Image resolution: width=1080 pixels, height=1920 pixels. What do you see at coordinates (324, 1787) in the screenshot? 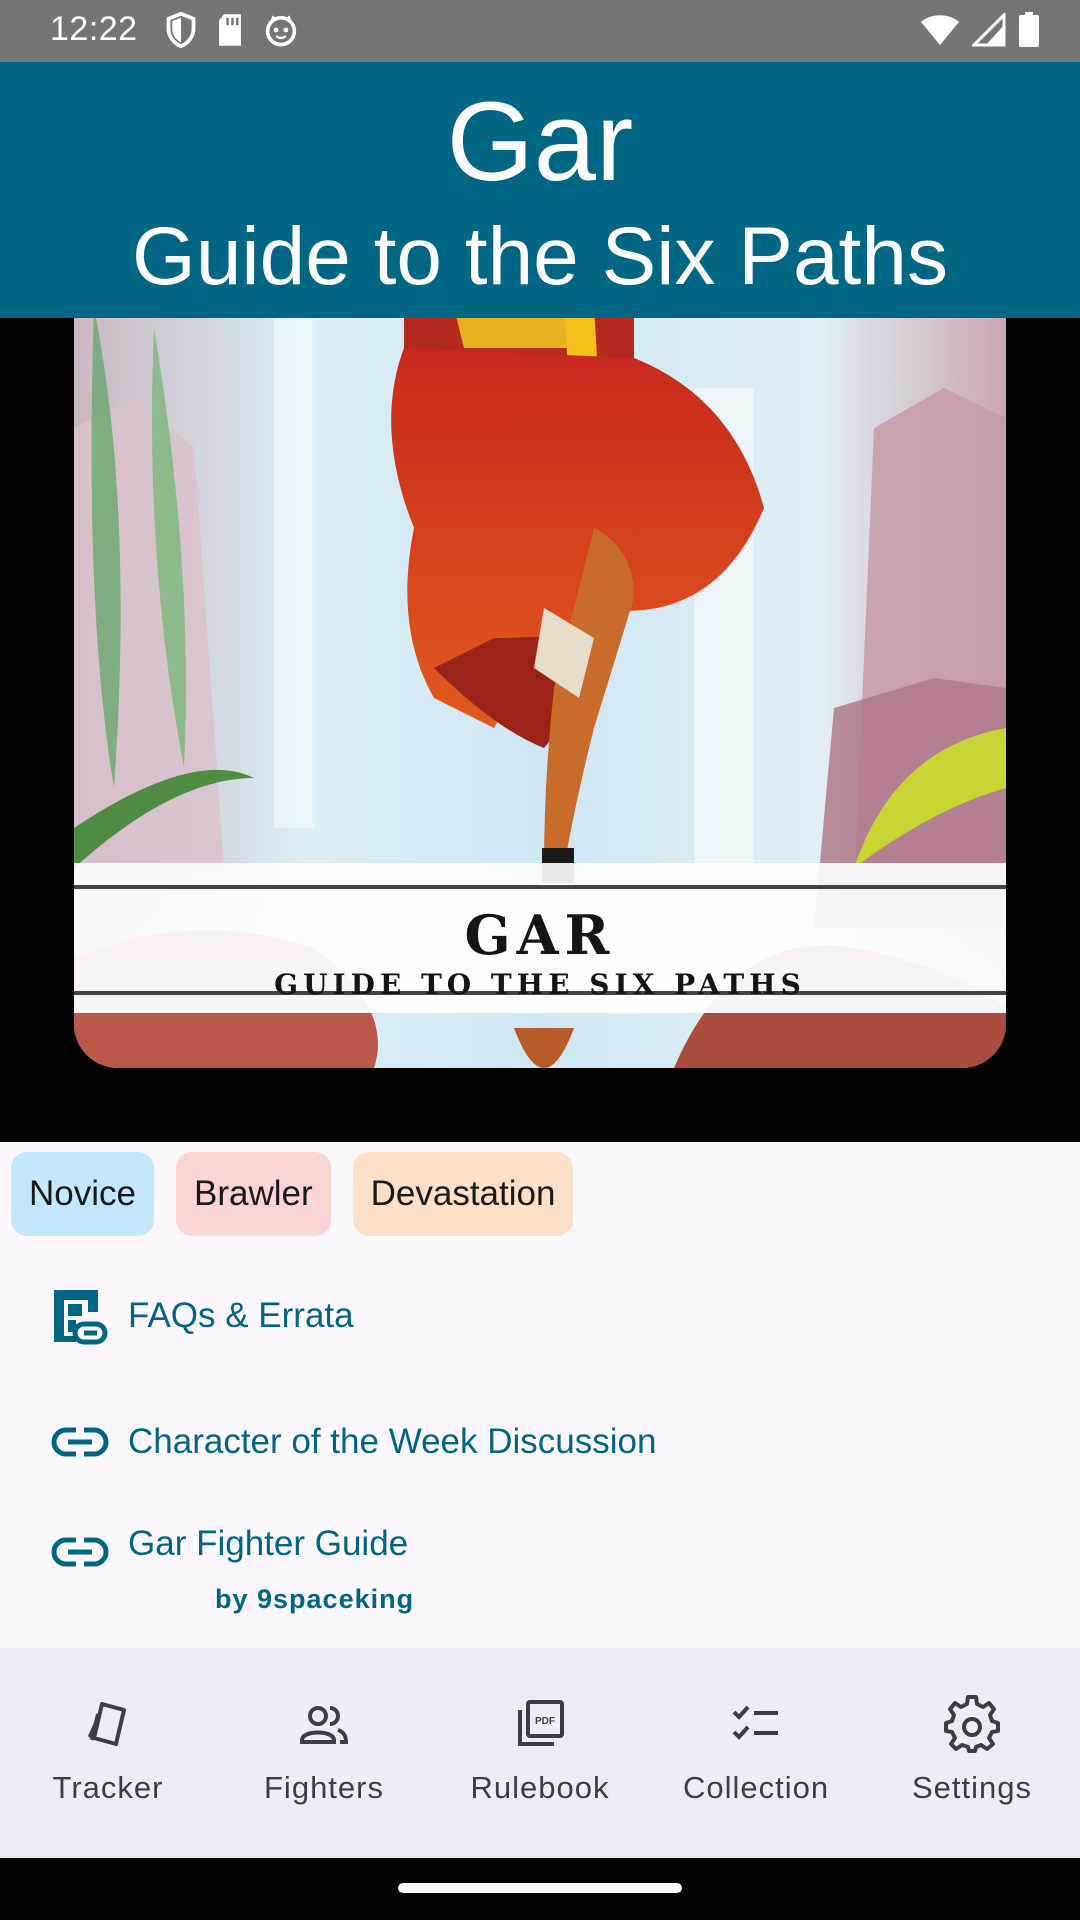
I see `nav-fighters-label: Fighters` at bounding box center [324, 1787].